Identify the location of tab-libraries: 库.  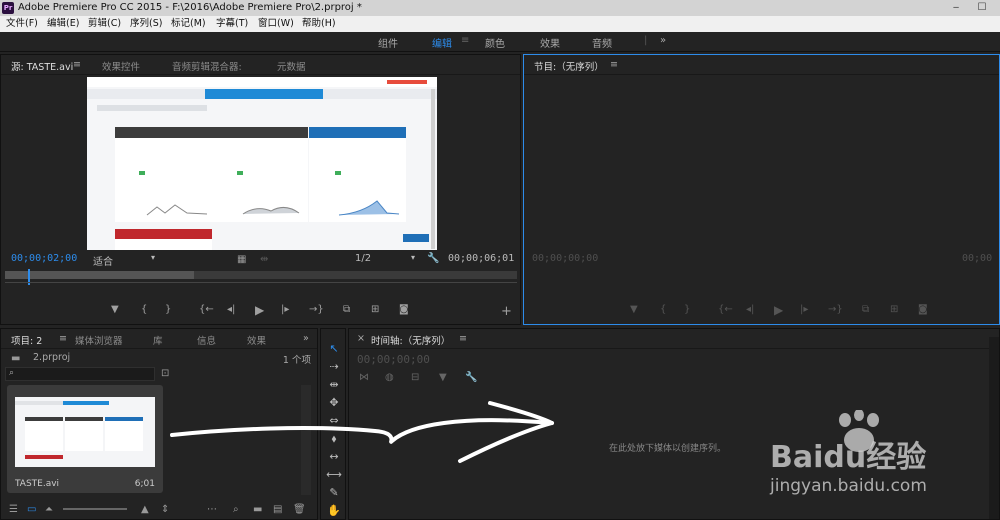
(158, 340).